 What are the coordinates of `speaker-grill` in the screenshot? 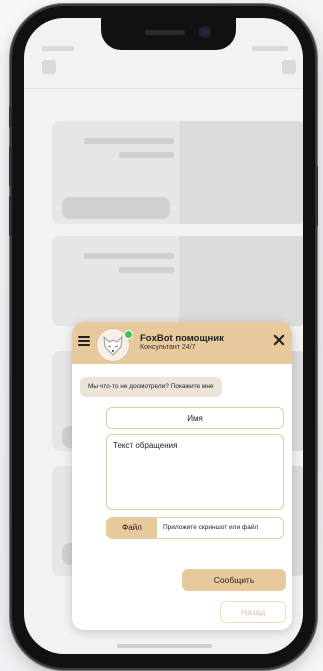 It's located at (165, 32).